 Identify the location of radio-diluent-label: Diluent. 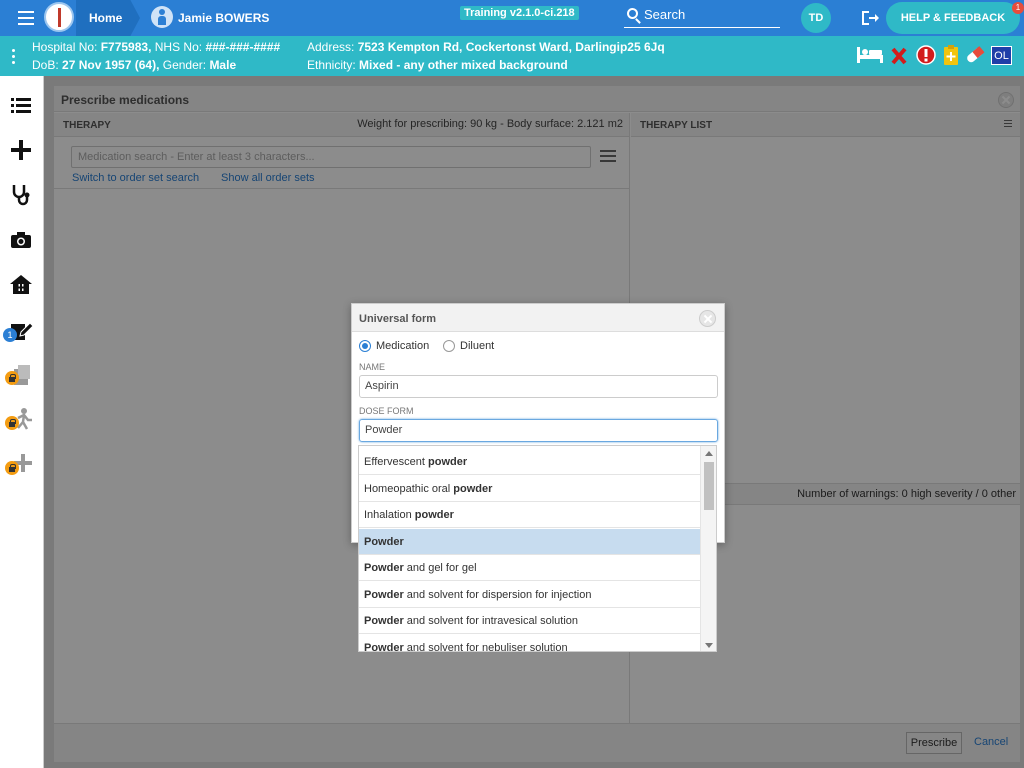
(477, 346).